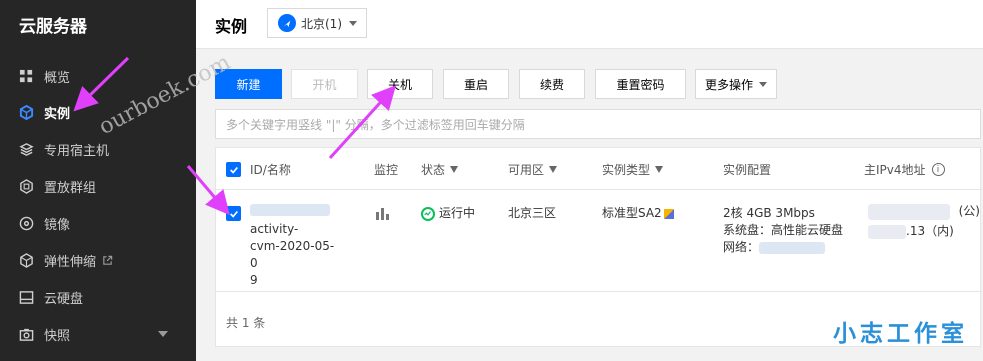  What do you see at coordinates (552, 84) in the screenshot?
I see `renew-button: 续费` at bounding box center [552, 84].